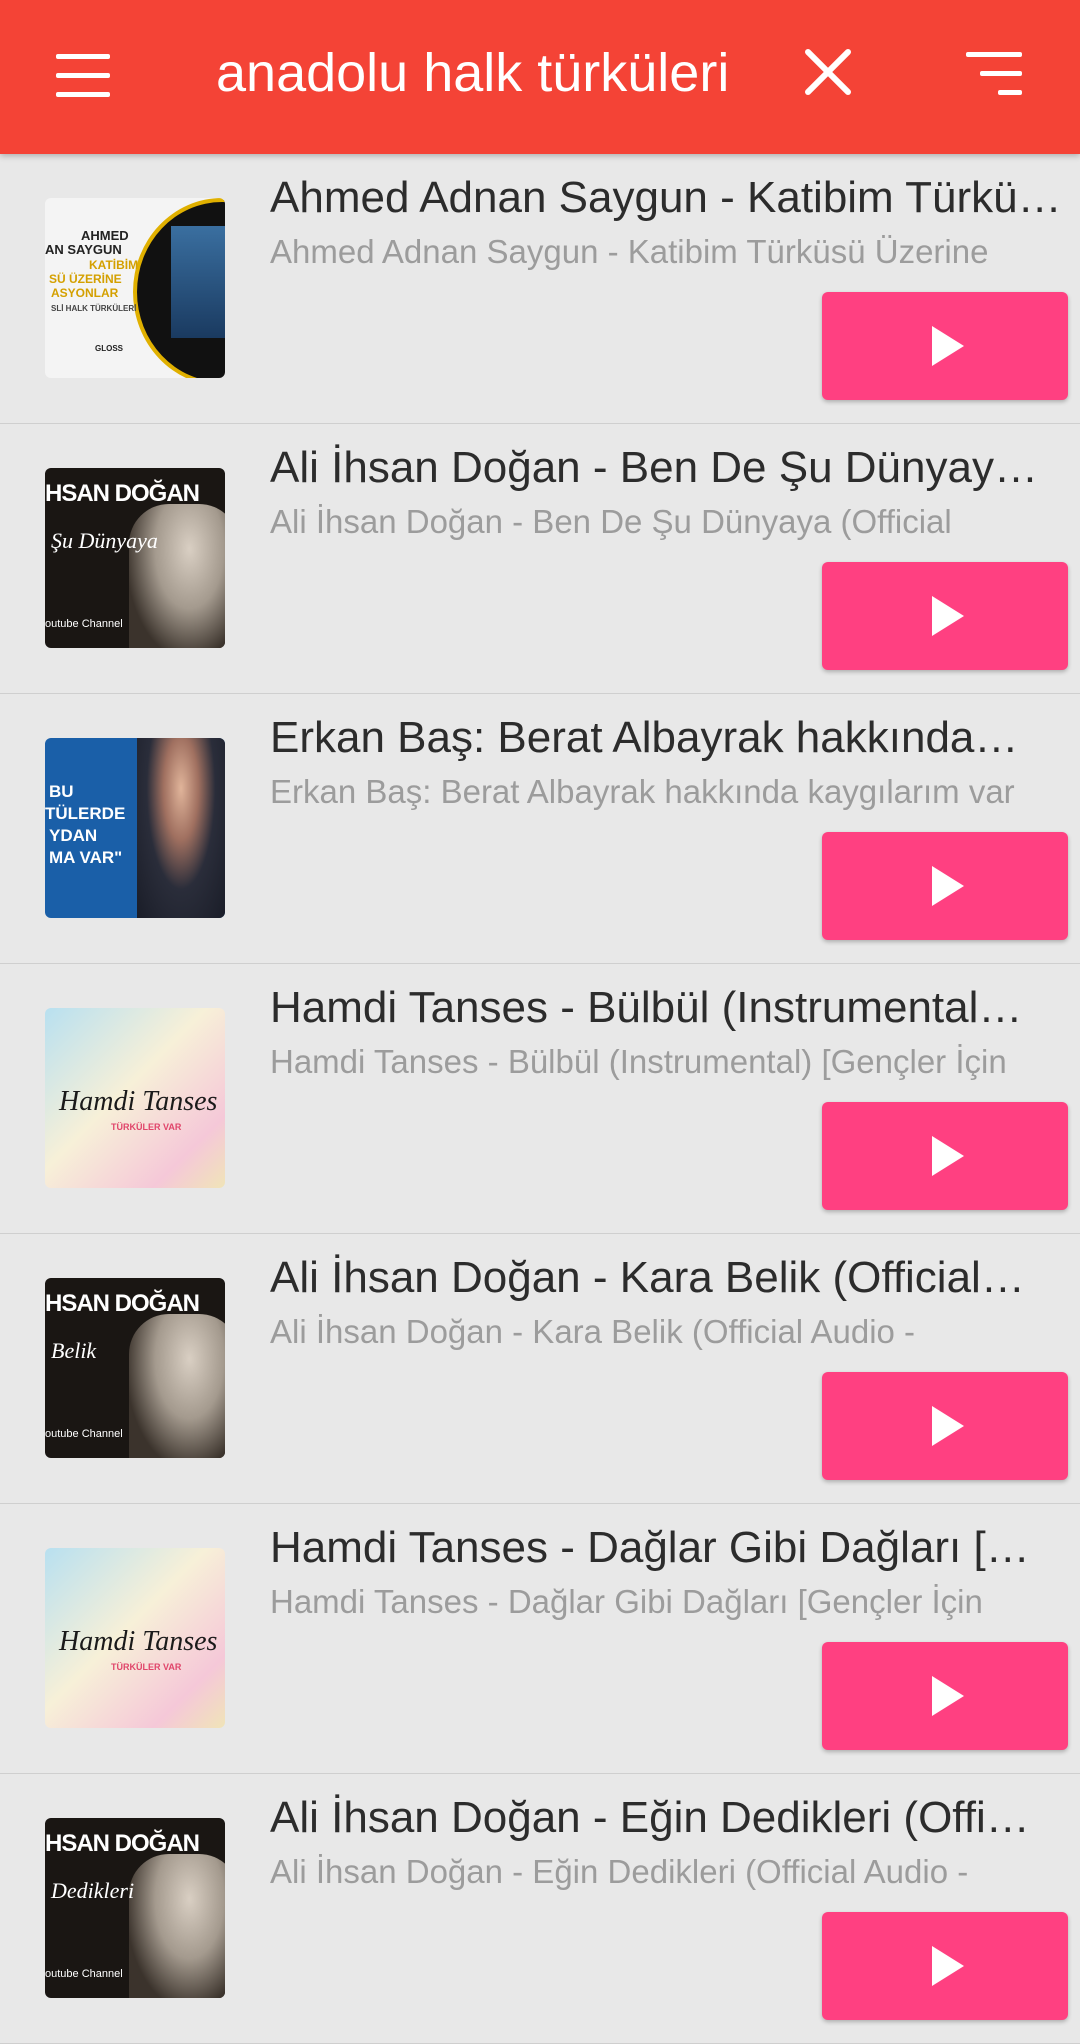 Image resolution: width=1080 pixels, height=2044 pixels. I want to click on thumbnail-text: SLİ HALK TÜRKÜLERİ, so click(94, 308).